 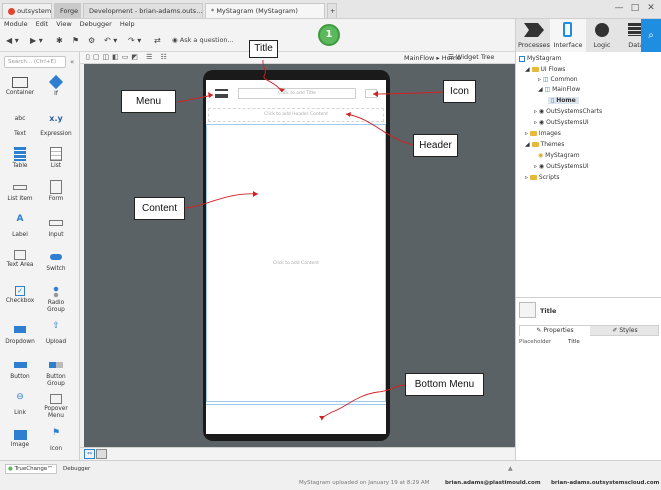 I want to click on callout-header: Header, so click(x=435, y=145).